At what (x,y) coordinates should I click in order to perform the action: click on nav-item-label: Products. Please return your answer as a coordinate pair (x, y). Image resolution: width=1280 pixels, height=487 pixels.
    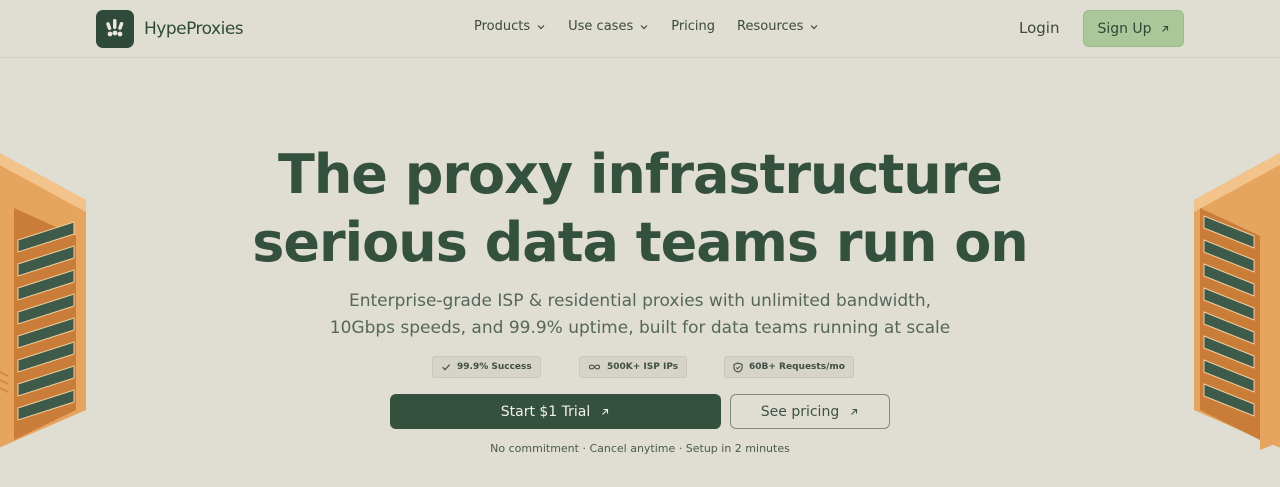
    Looking at the image, I should click on (502, 26).